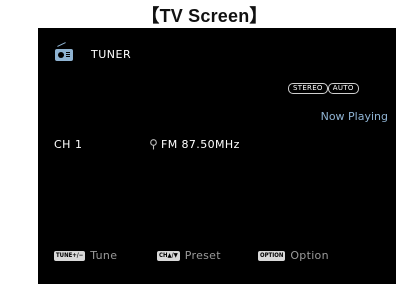 This screenshot has width=409, height=291. Describe the element at coordinates (309, 255) in the screenshot. I see `hint-option-label: Option` at that location.